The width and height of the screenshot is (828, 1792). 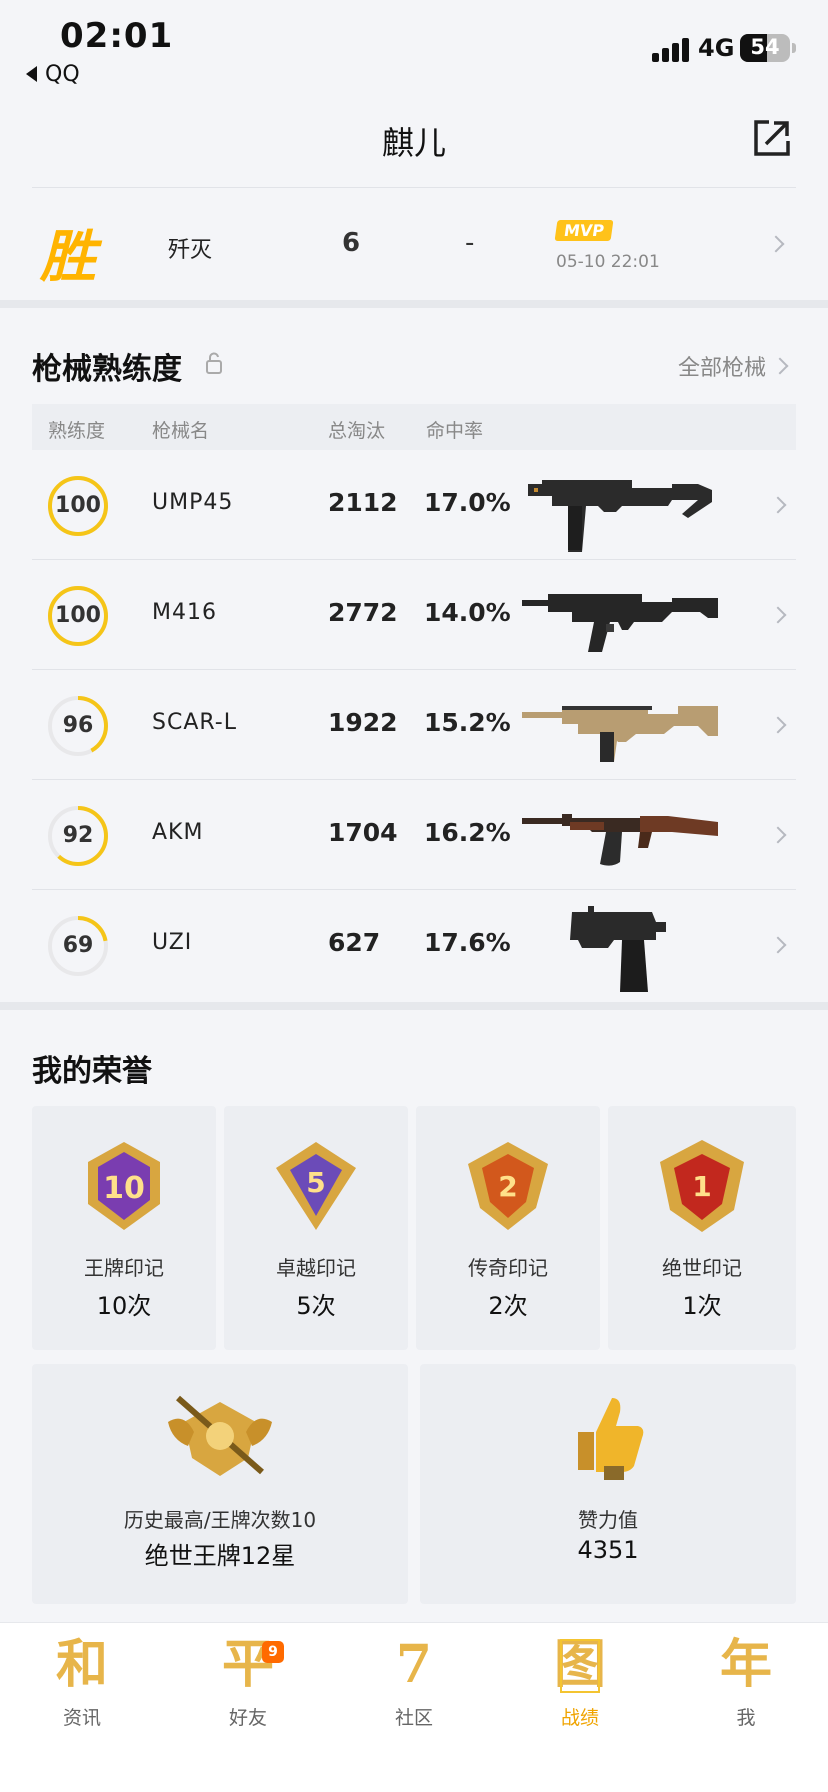 I want to click on weapon-name: SCAR-L, so click(x=194, y=722).